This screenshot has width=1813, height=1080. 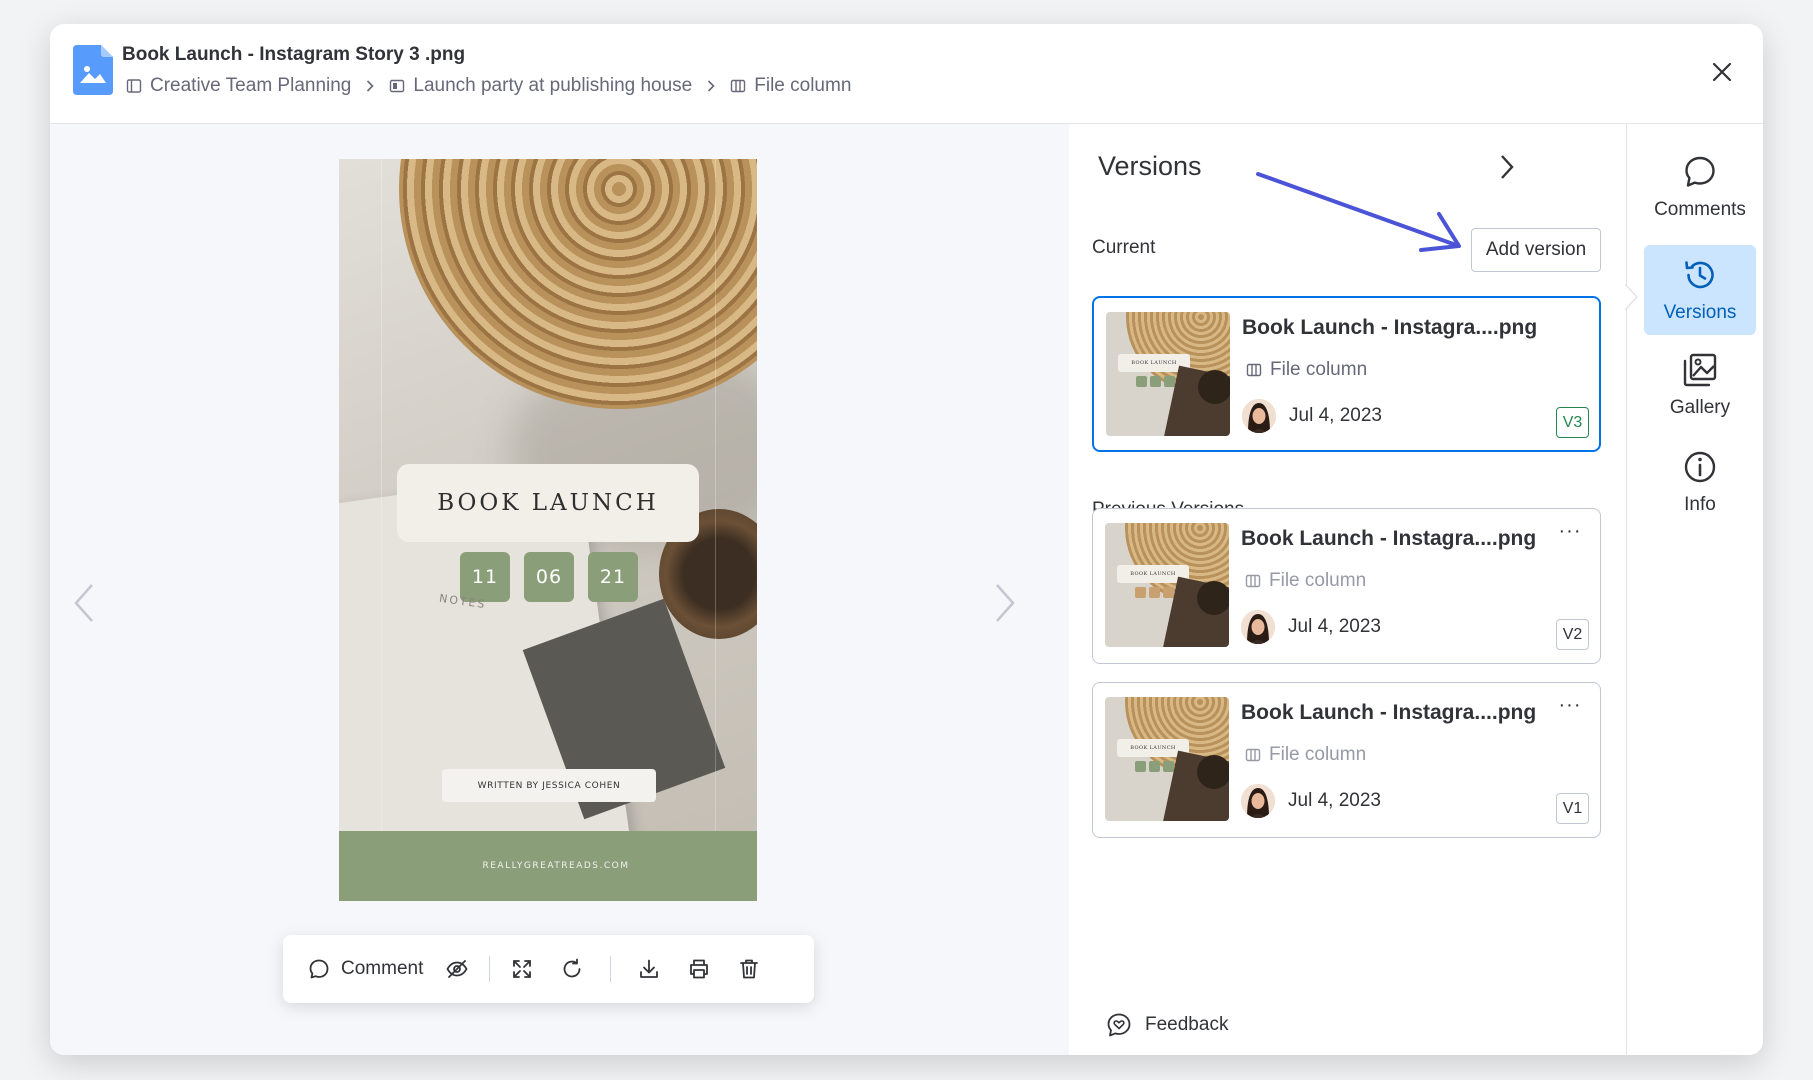 I want to click on versions-title: Versions, so click(x=1150, y=166).